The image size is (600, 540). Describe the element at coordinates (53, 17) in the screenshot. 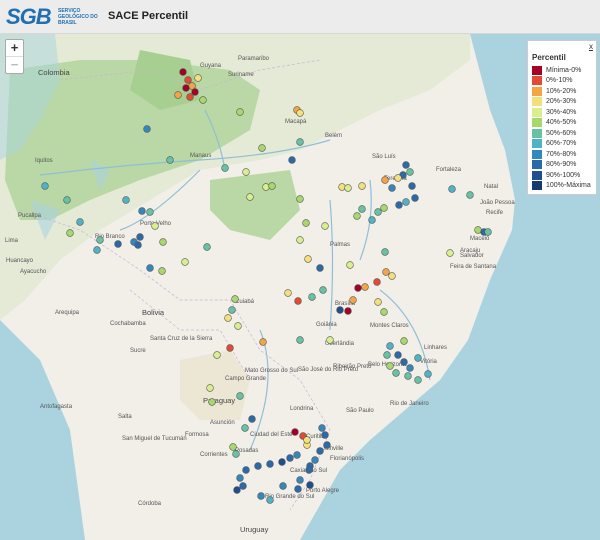

I see `sgb-logo: SGB SERVIÇO GEOLÓGICO DO BRASIL` at that location.